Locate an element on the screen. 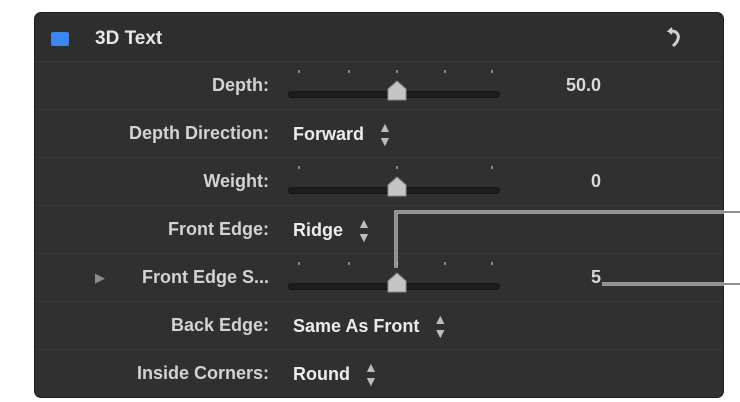  depth-slider is located at coordinates (396, 86).